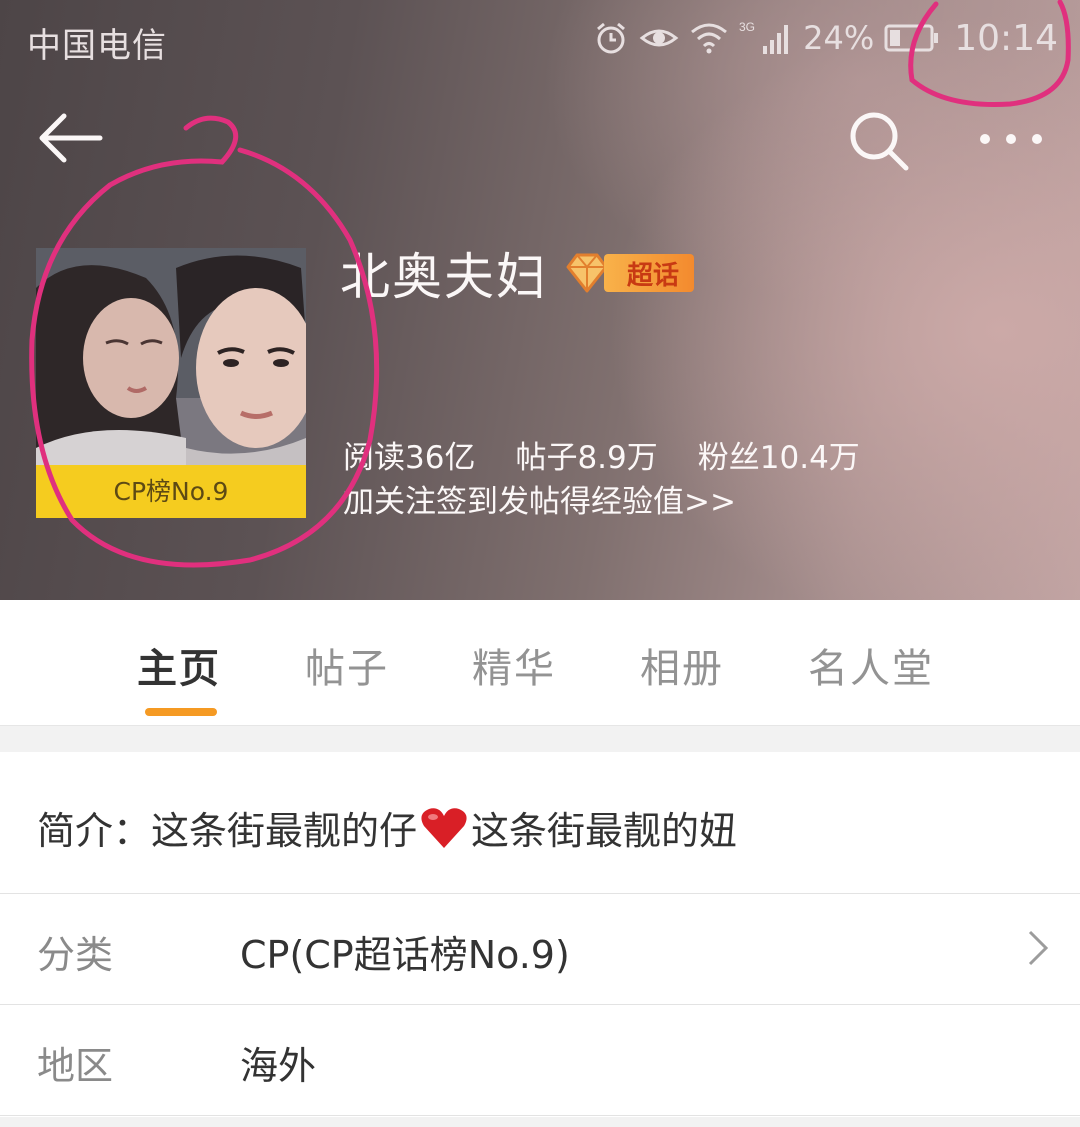 The image size is (1080, 1127). Describe the element at coordinates (871, 665) in the screenshot. I see `tab-hall-of-fame: 名人堂` at that location.